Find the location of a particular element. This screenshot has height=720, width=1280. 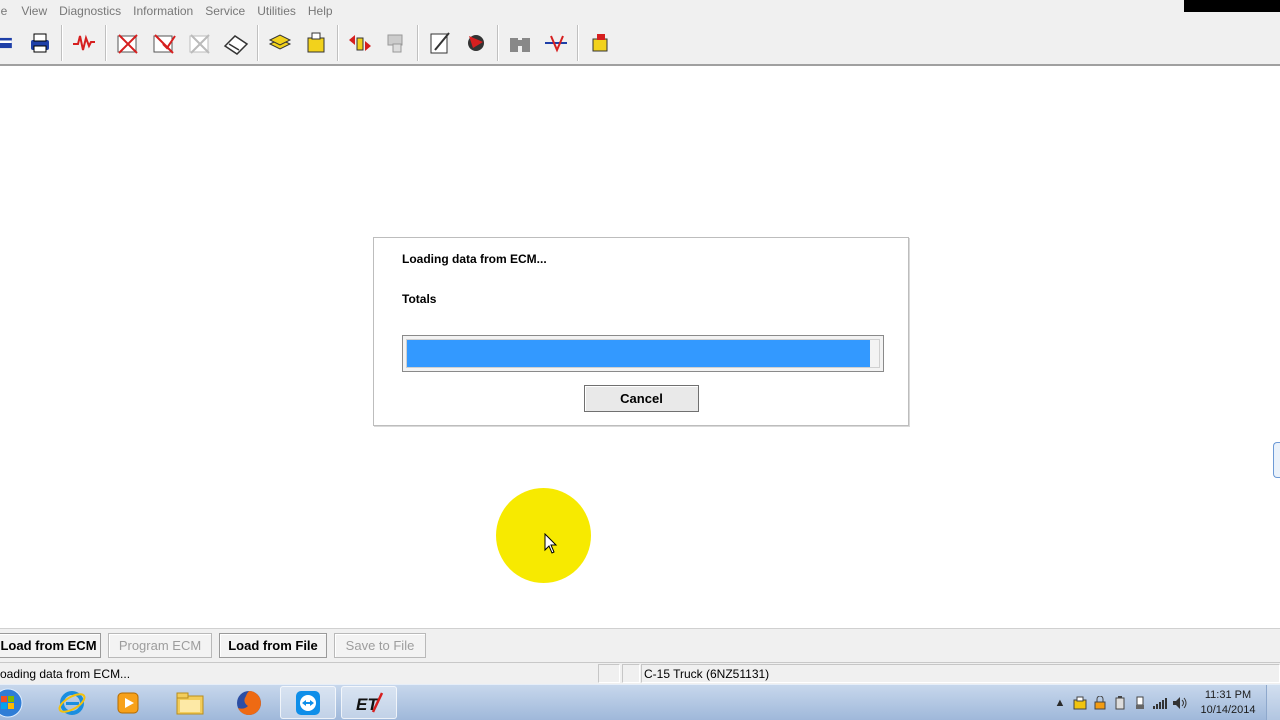

flash-icon is located at coordinates (600, 43).